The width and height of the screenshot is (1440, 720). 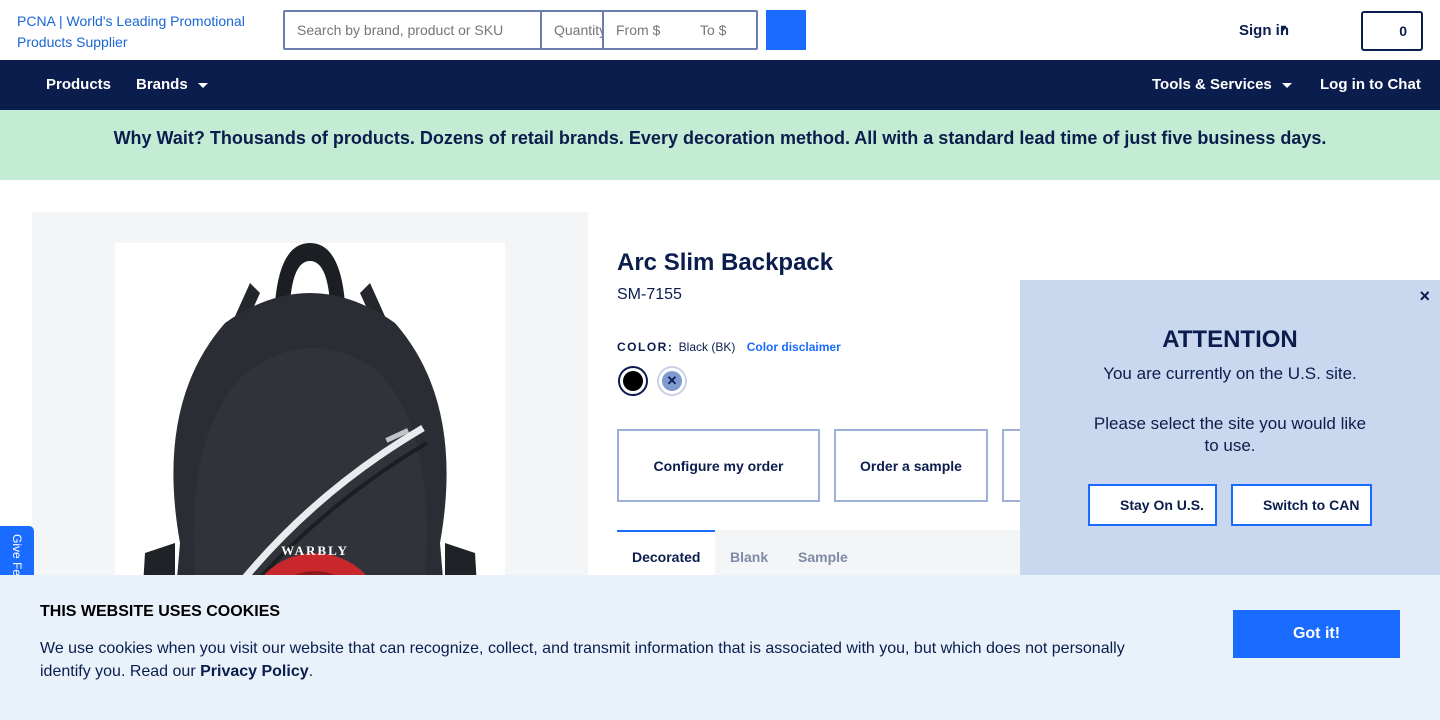 I want to click on quantity-input, so click(x=573, y=30).